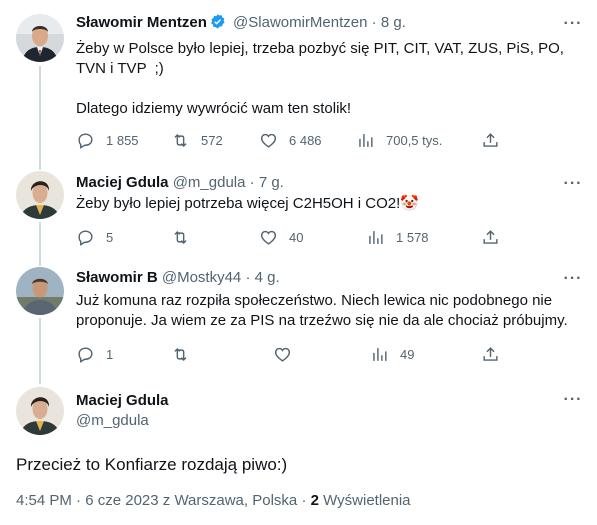 The image size is (597, 525). I want to click on post-time: 4:54 PM, so click(44, 500).